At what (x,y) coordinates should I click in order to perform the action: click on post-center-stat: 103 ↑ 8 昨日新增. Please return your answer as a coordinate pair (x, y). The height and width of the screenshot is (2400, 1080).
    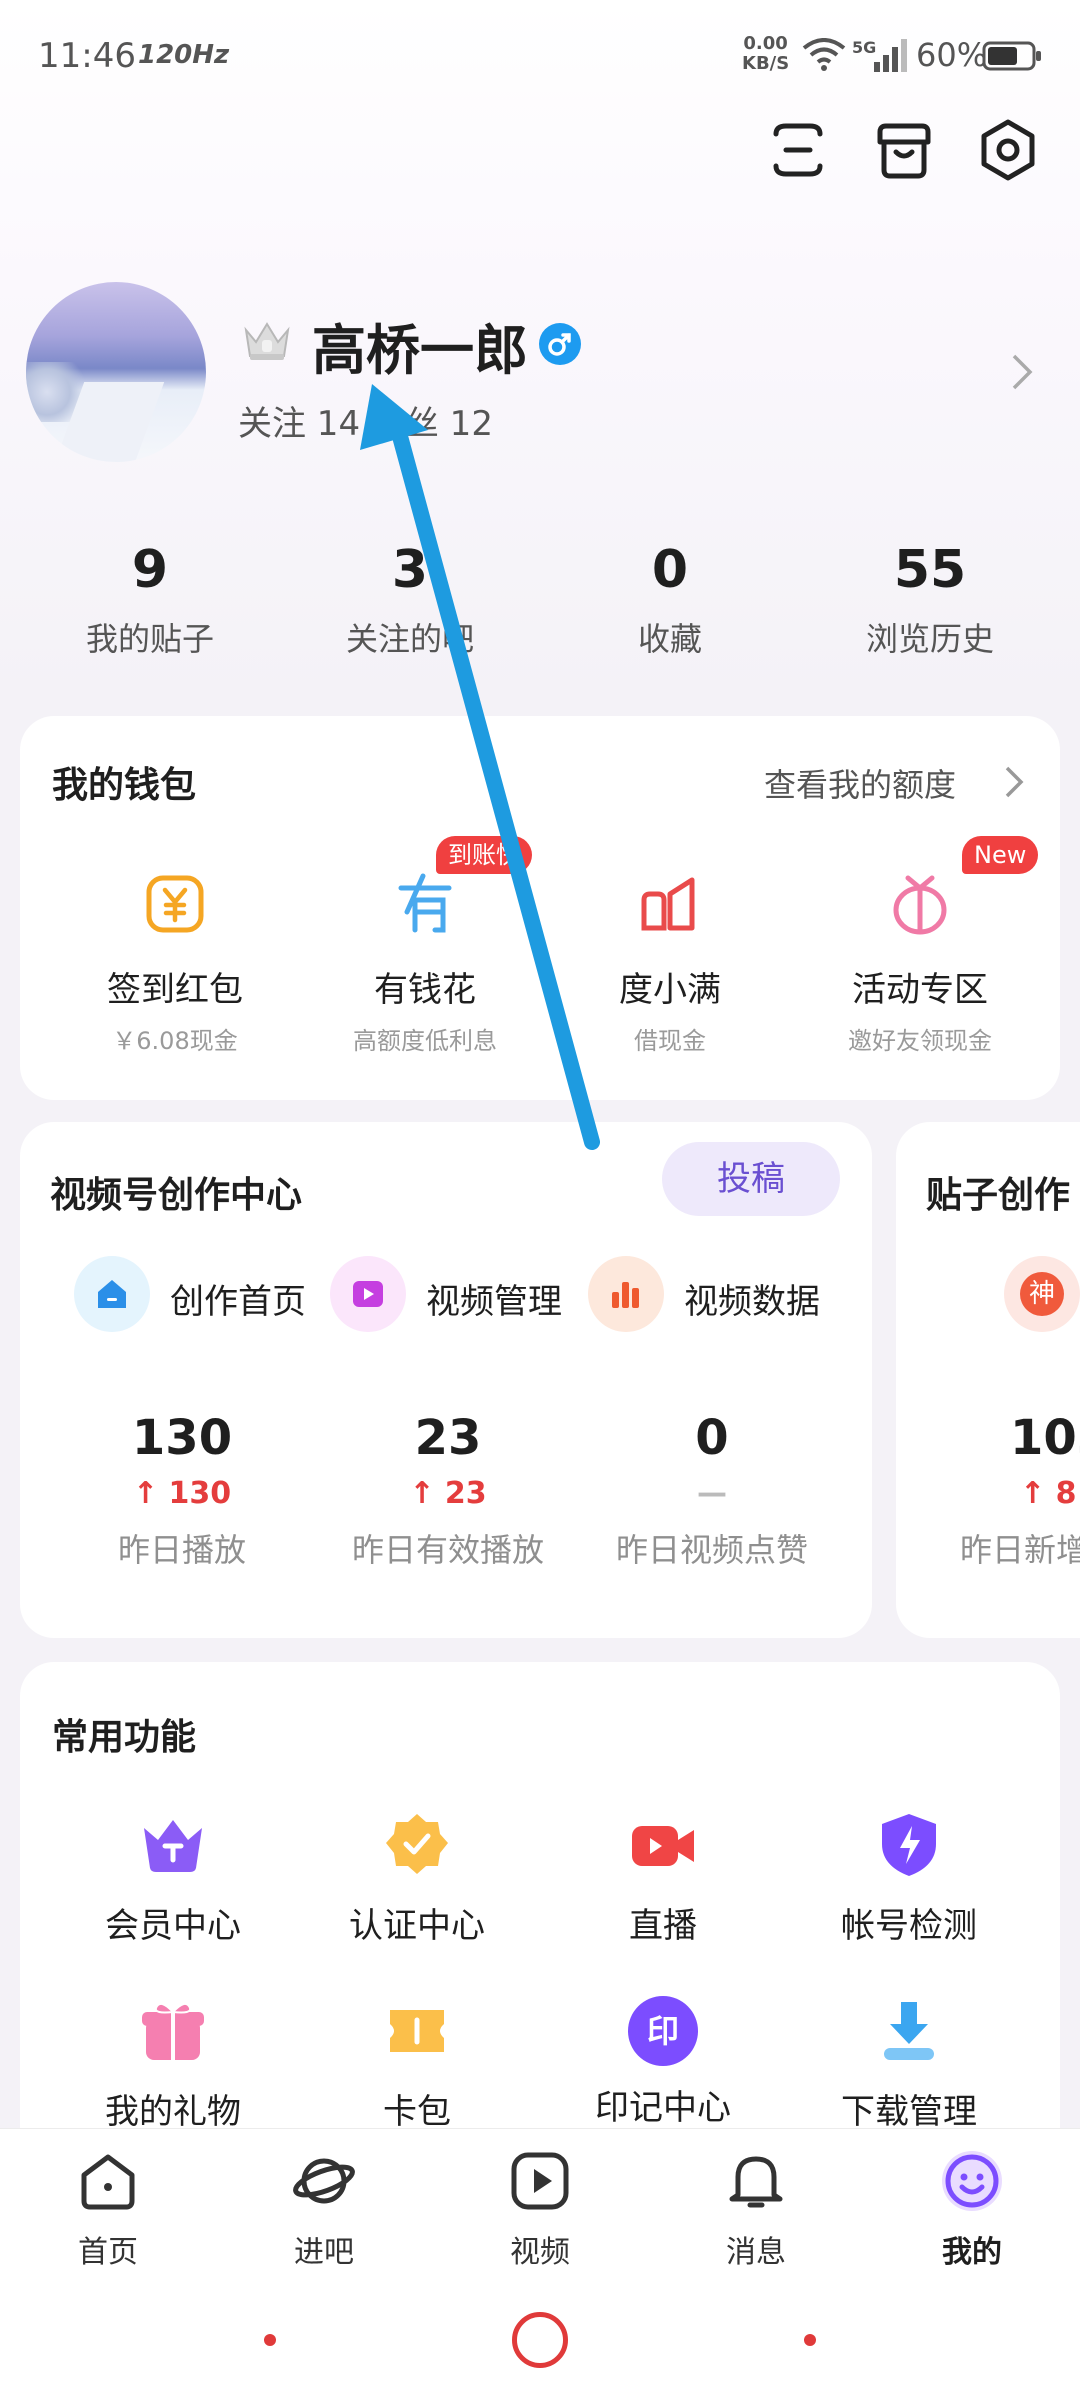
    Looking at the image, I should click on (1020, 1490).